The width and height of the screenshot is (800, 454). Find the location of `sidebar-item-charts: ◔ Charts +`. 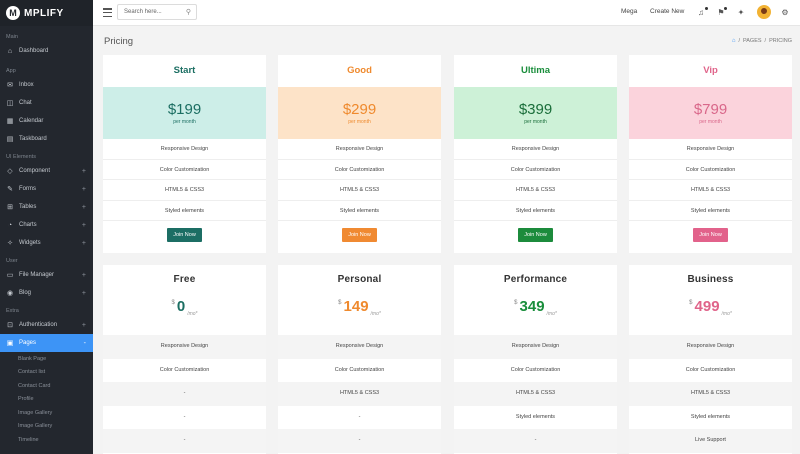

sidebar-item-charts: ◔ Charts + is located at coordinates (46, 225).